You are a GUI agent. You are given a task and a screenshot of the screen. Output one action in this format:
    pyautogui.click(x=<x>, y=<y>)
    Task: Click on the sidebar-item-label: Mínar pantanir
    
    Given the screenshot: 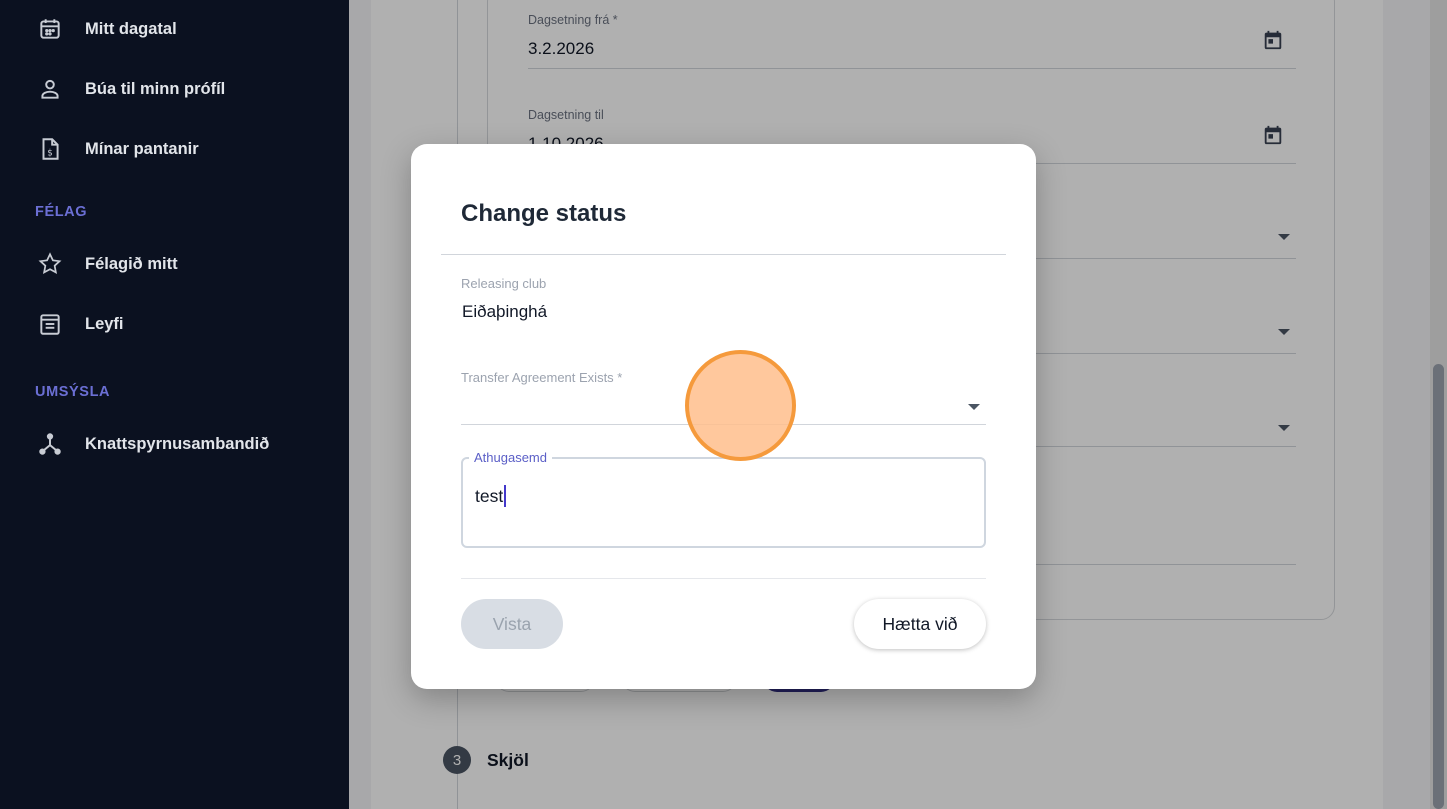 What is the action you would take?
    pyautogui.click(x=142, y=148)
    